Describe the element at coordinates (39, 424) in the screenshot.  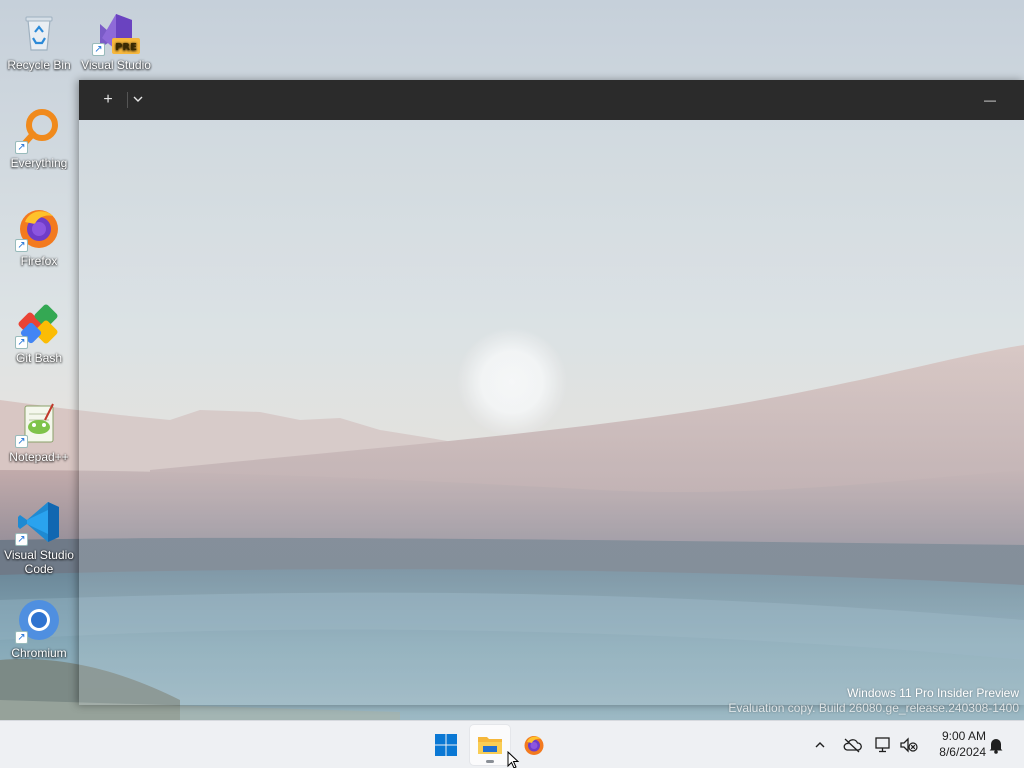
I see `notepad-plus-plus-icon: ↗` at that location.